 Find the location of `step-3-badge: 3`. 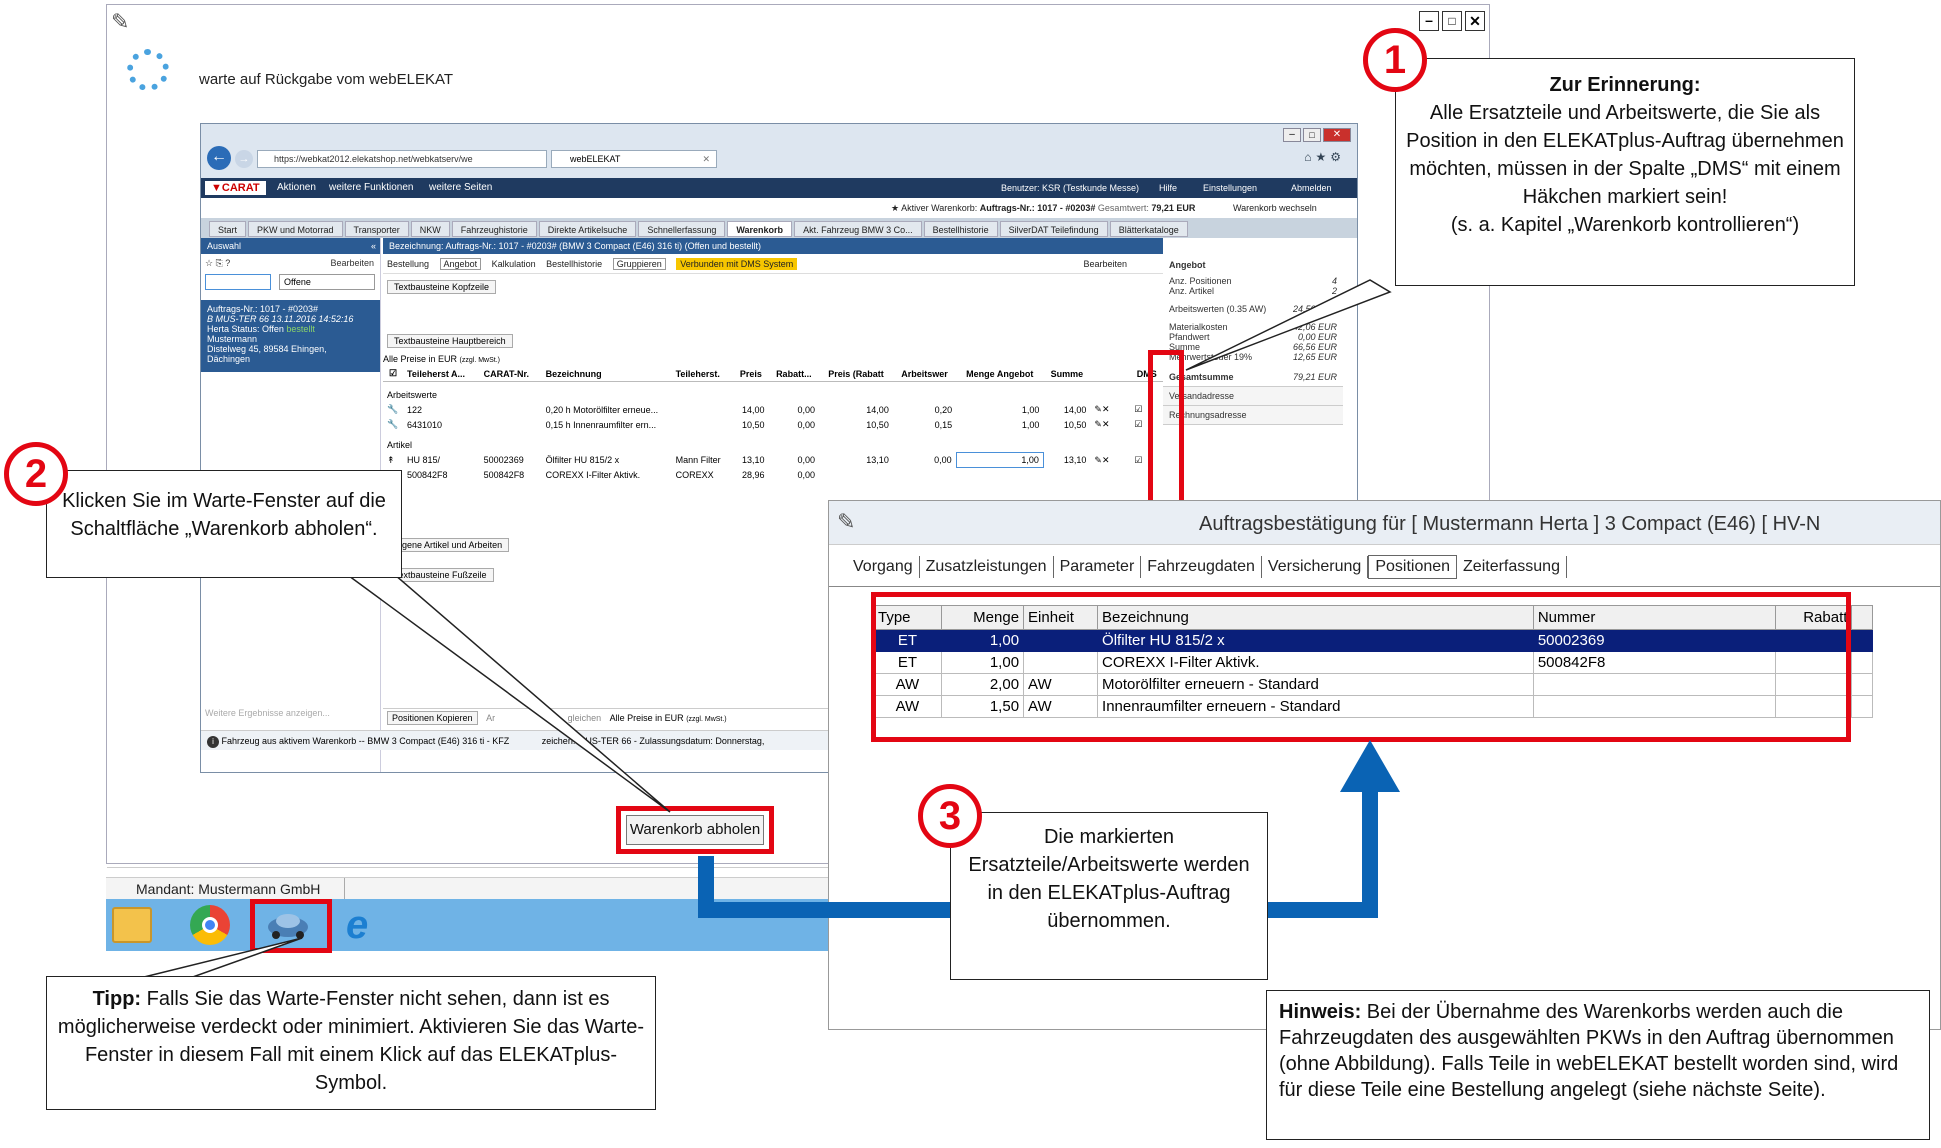

step-3-badge: 3 is located at coordinates (950, 816).